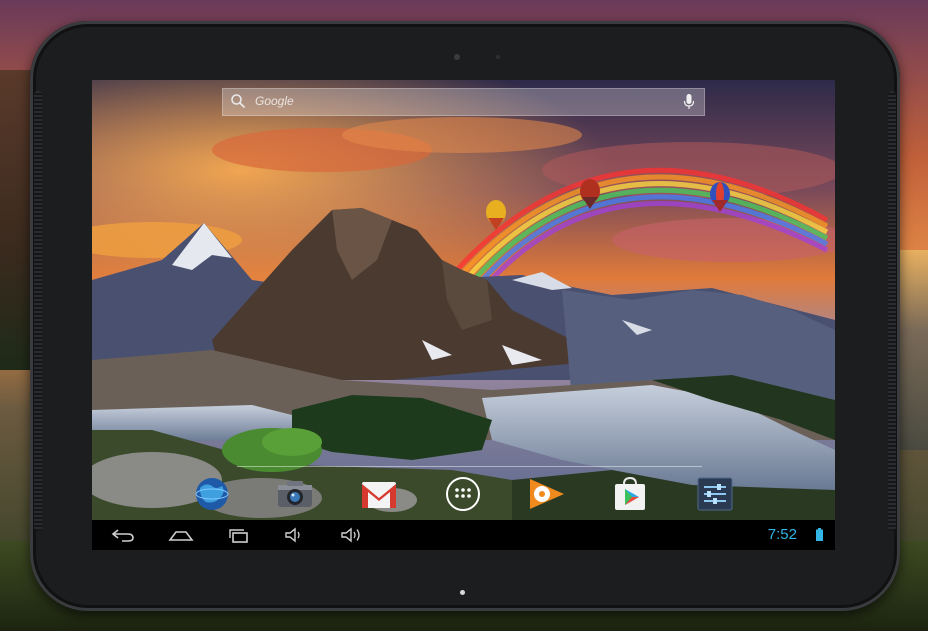 The height and width of the screenshot is (631, 928). I want to click on home-icon, so click(181, 535).